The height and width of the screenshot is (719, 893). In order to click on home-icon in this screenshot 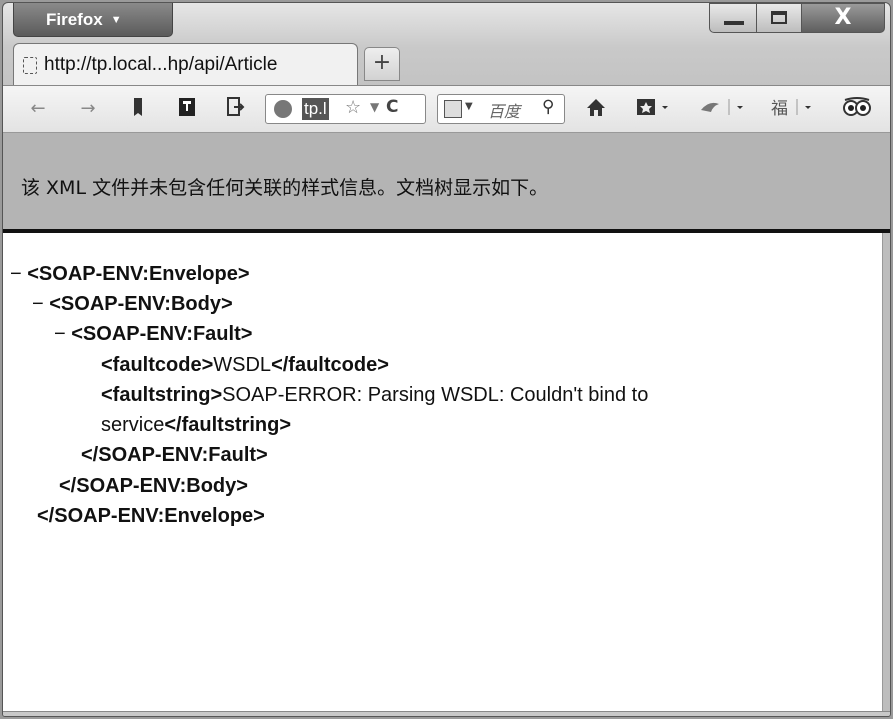, I will do `click(596, 109)`.